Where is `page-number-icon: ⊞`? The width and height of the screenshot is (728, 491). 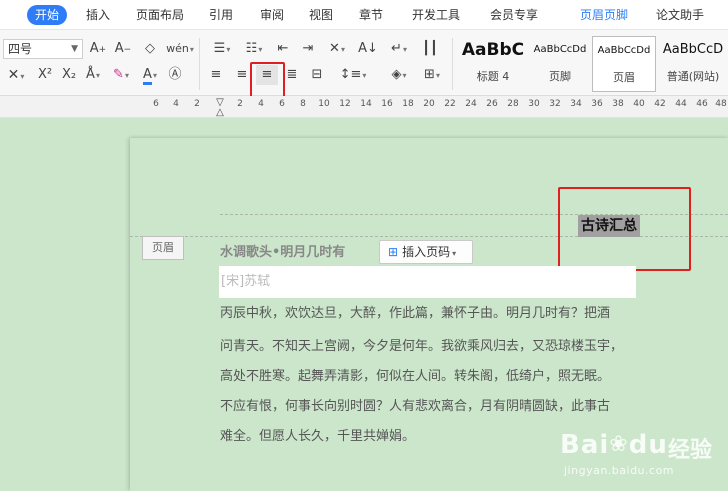 page-number-icon: ⊞ is located at coordinates (393, 252).